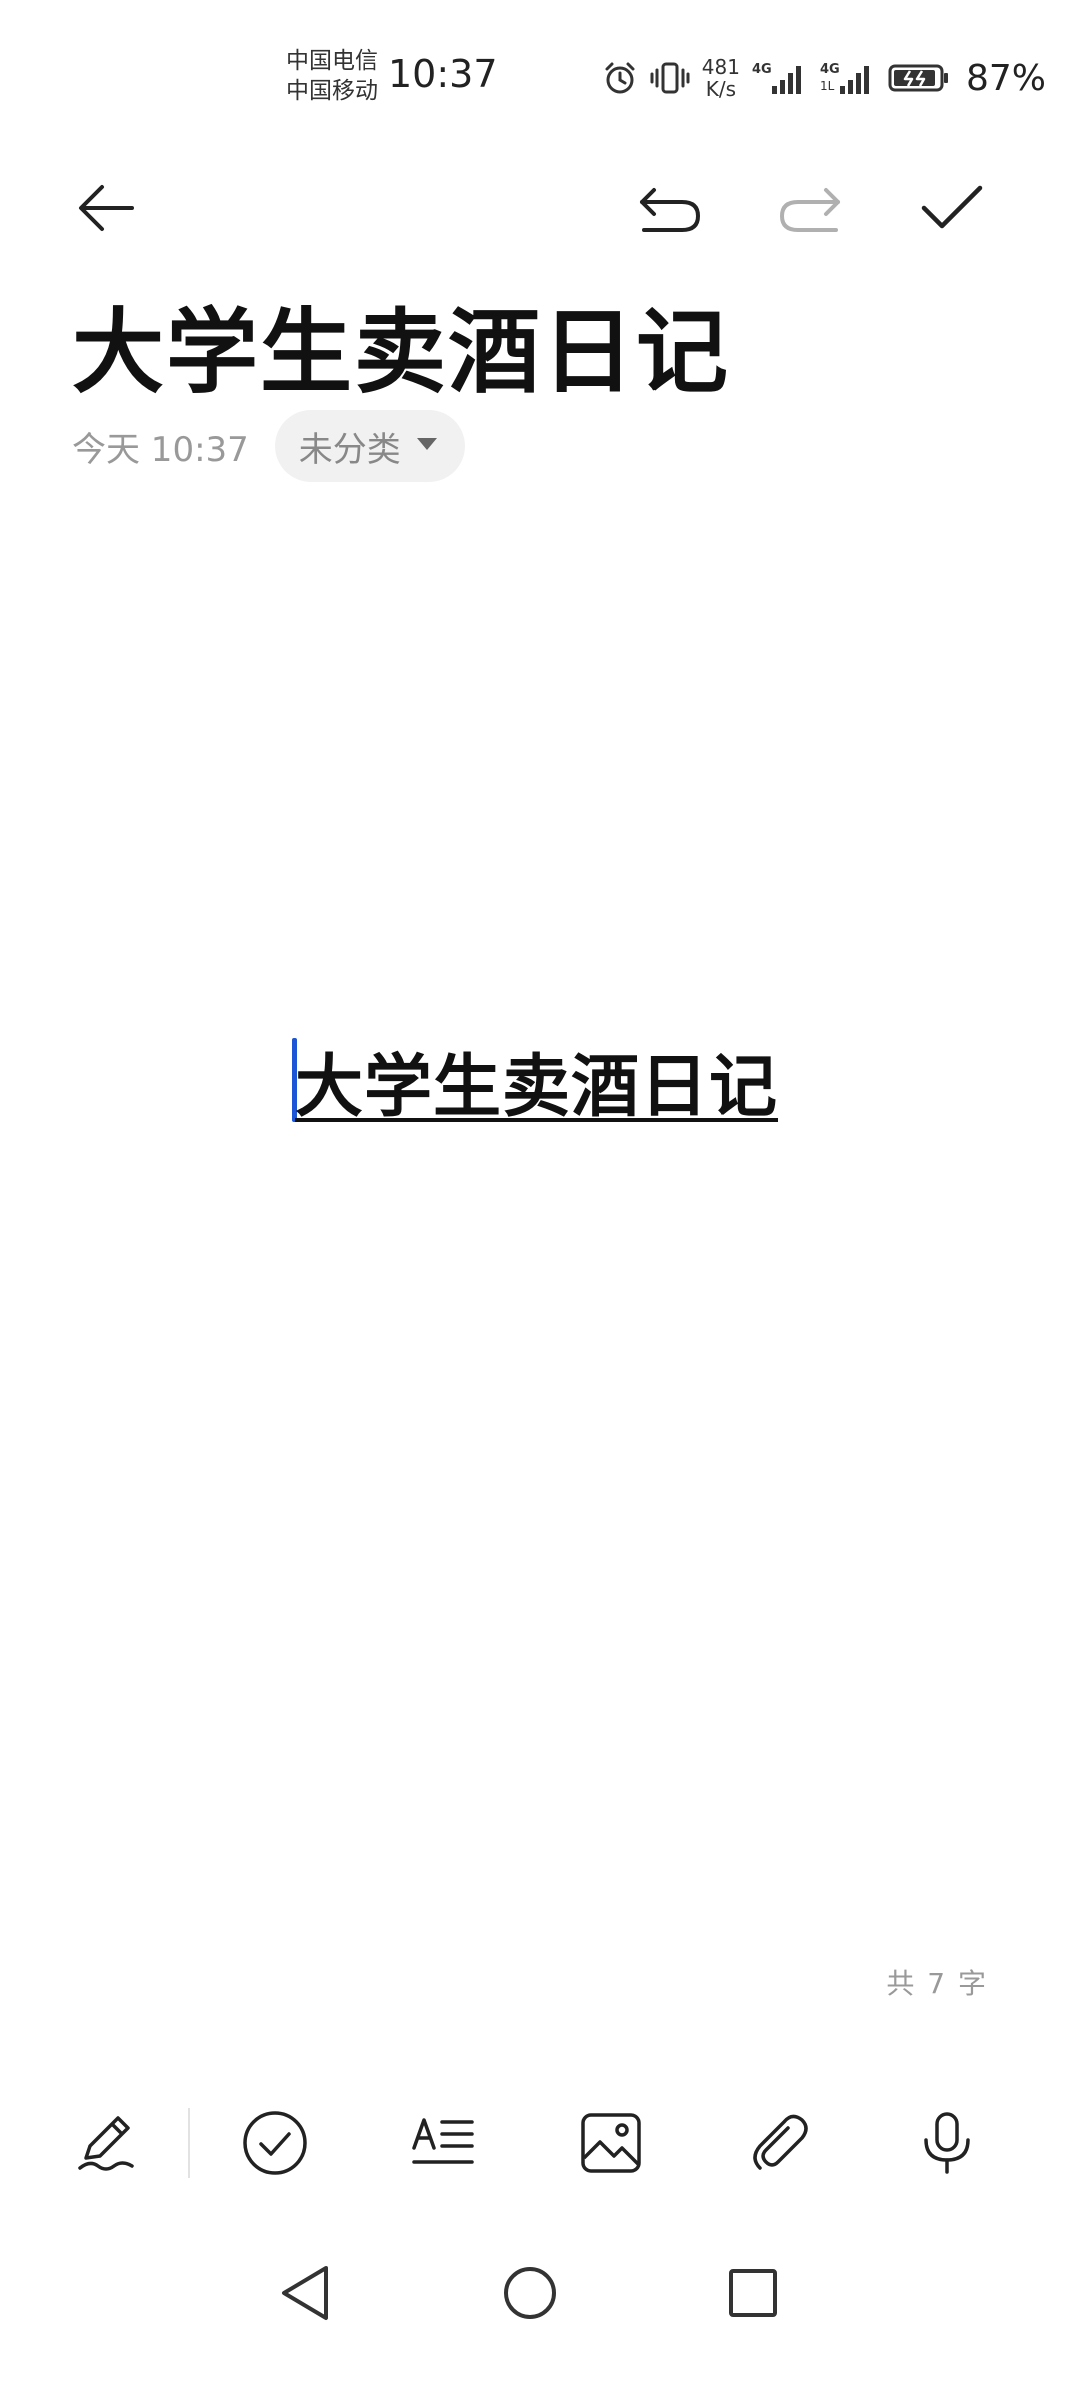 Image resolution: width=1080 pixels, height=2400 pixels. I want to click on svg-text: 1L, so click(827, 86).